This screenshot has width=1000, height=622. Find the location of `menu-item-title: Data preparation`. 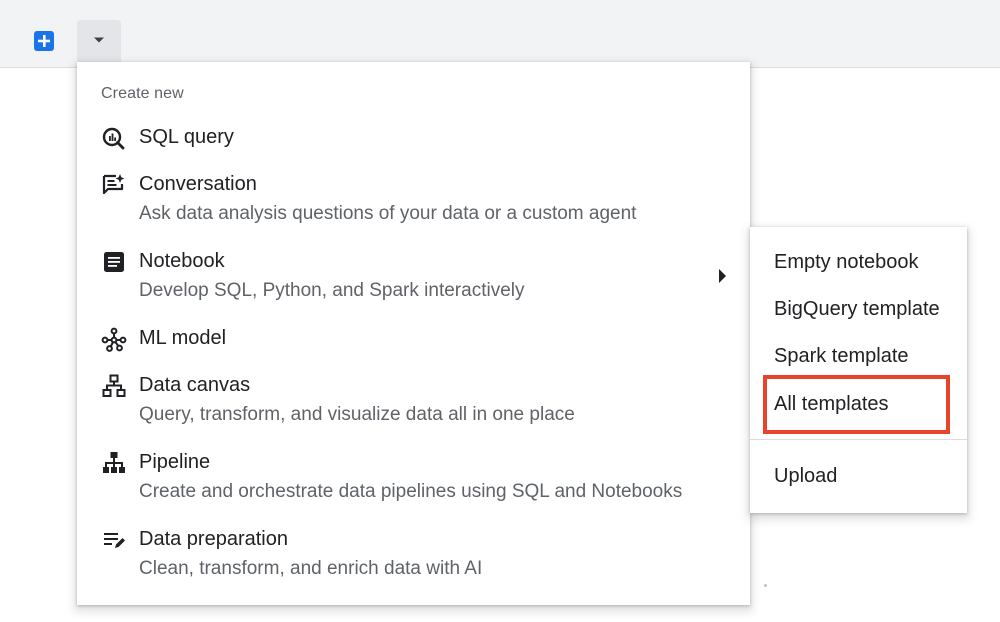

menu-item-title: Data preparation is located at coordinates (213, 539).